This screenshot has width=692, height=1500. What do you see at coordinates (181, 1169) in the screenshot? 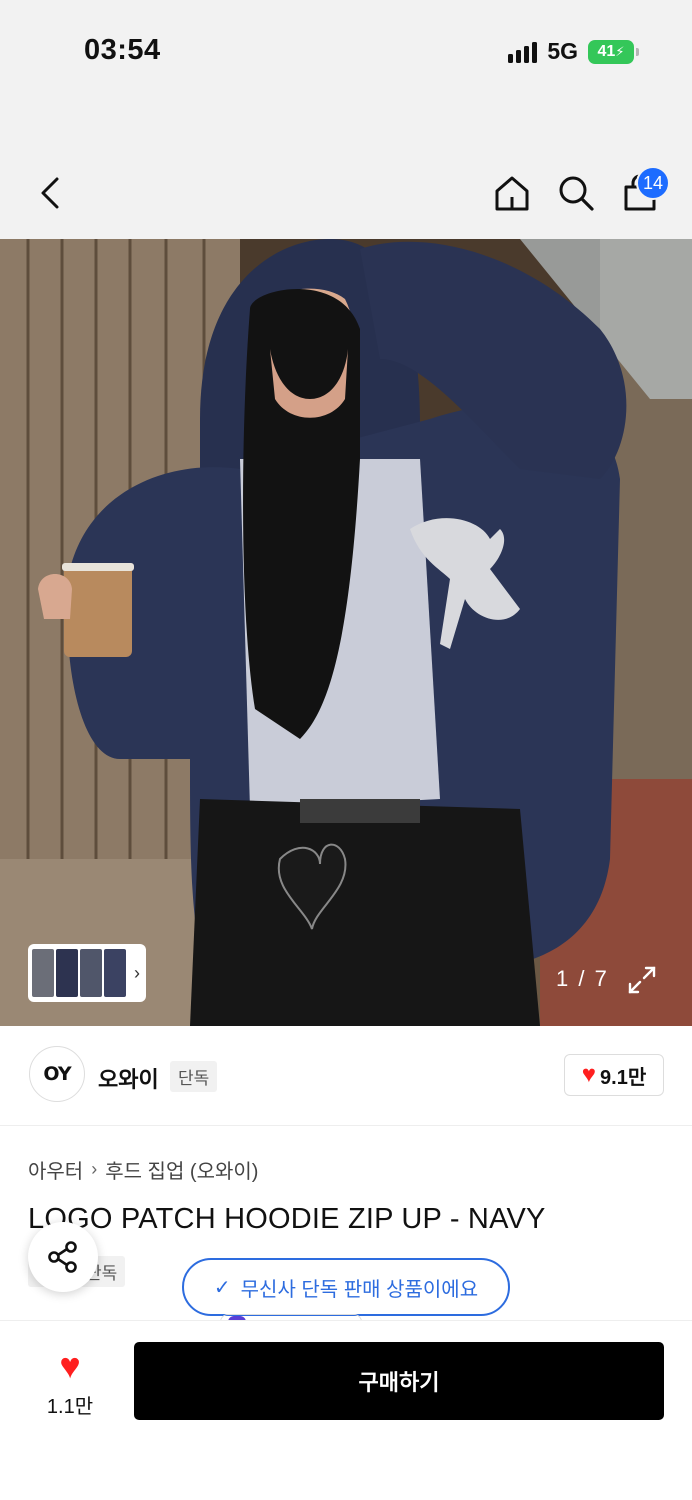
I see `breadcrumb-subcategory: 후드 집업 (오와이)` at bounding box center [181, 1169].